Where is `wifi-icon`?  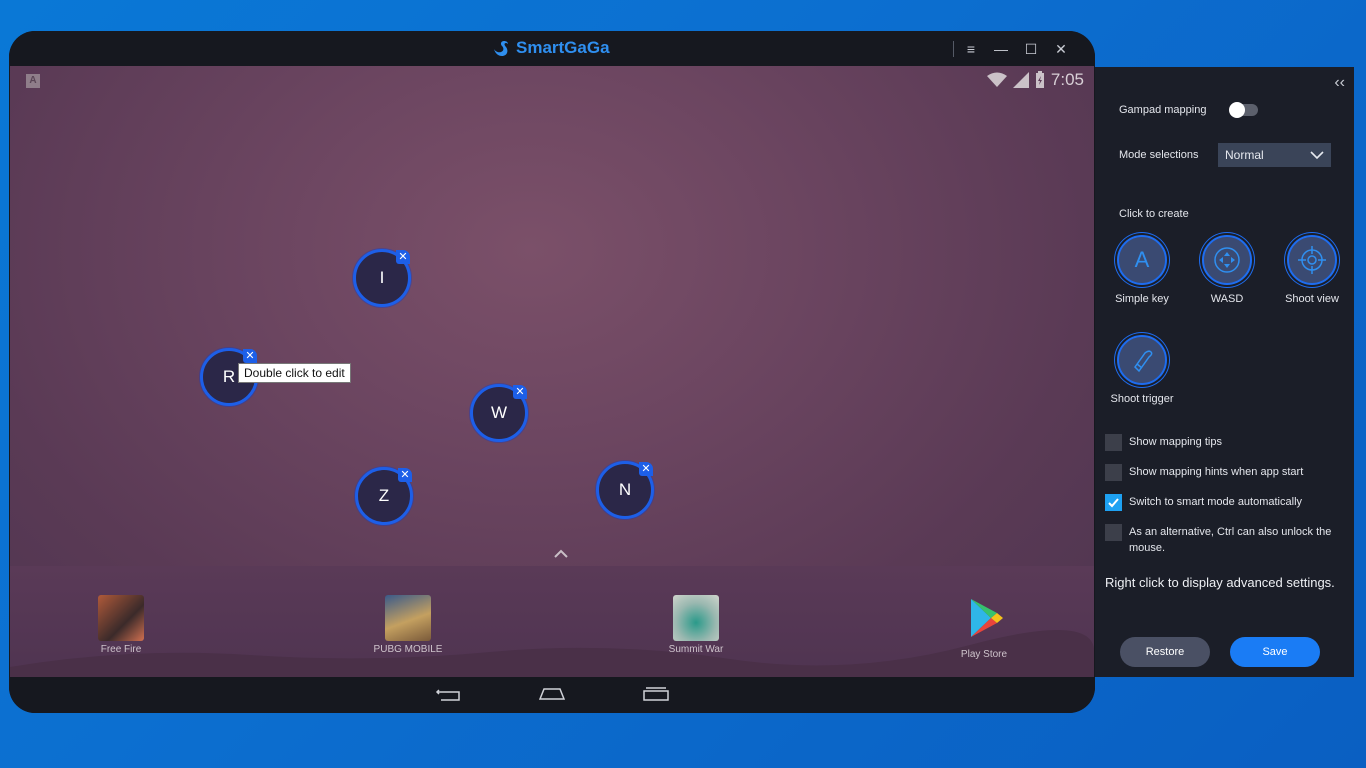 wifi-icon is located at coordinates (996, 79).